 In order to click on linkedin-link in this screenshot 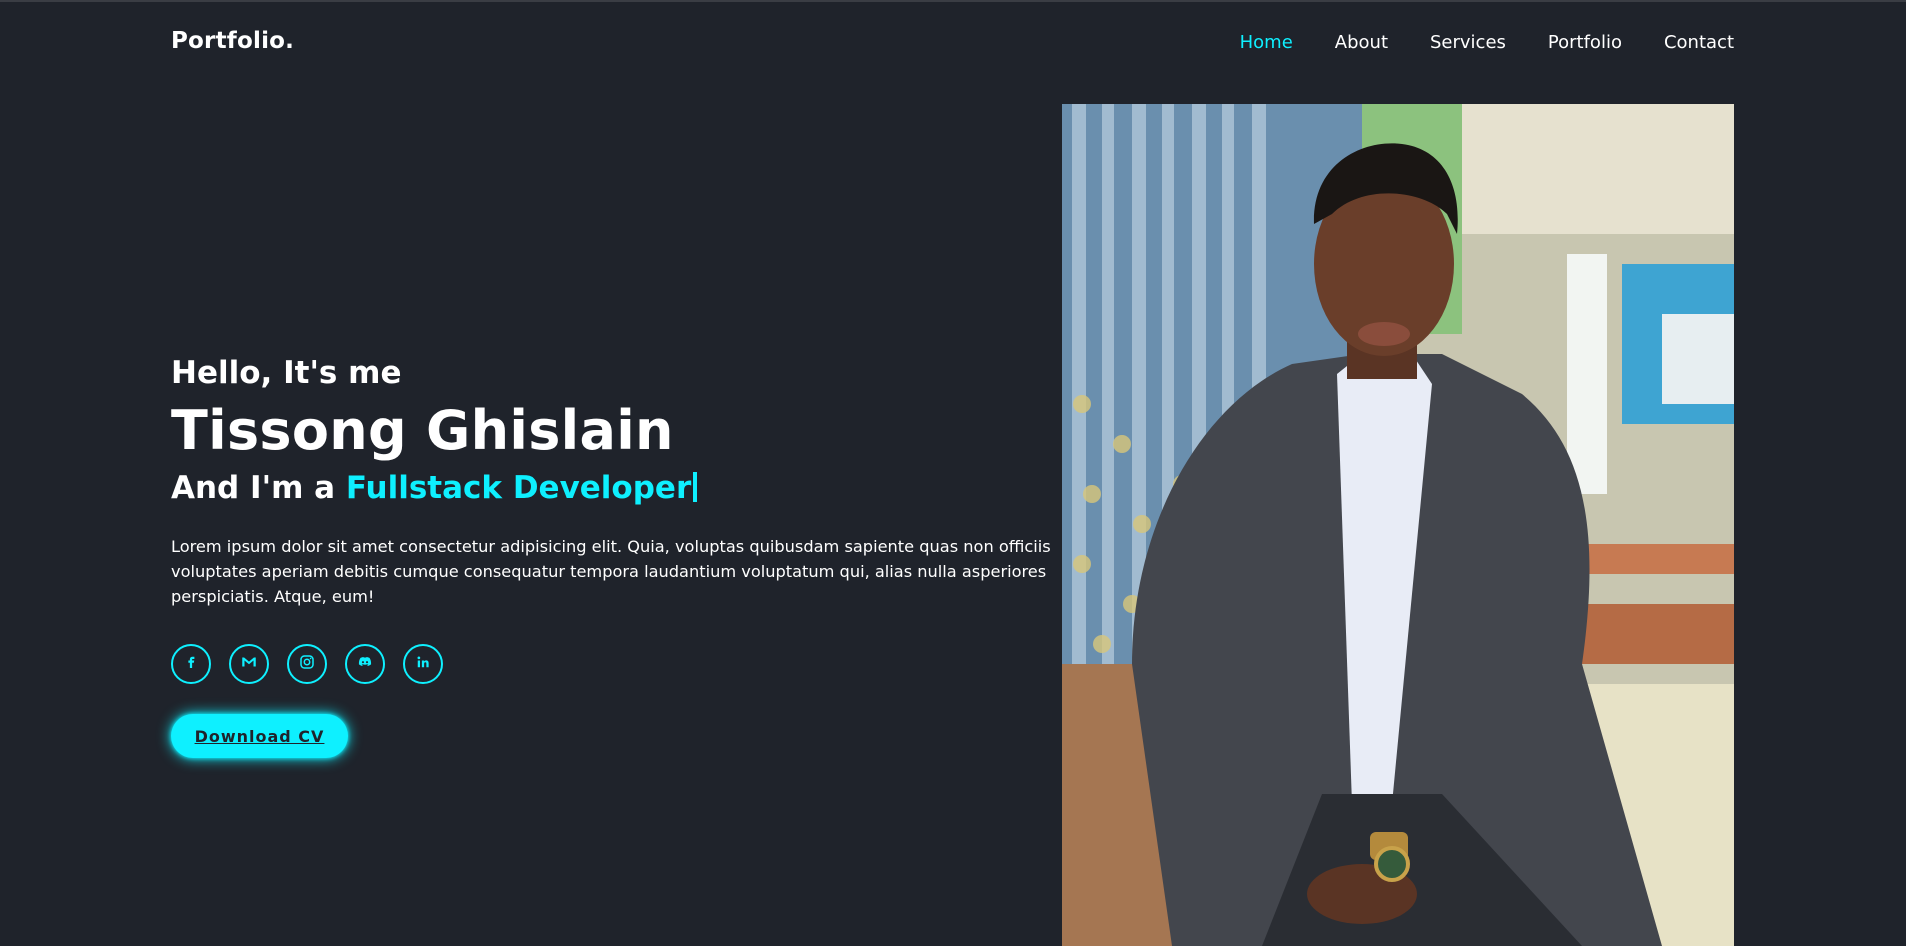, I will do `click(423, 664)`.